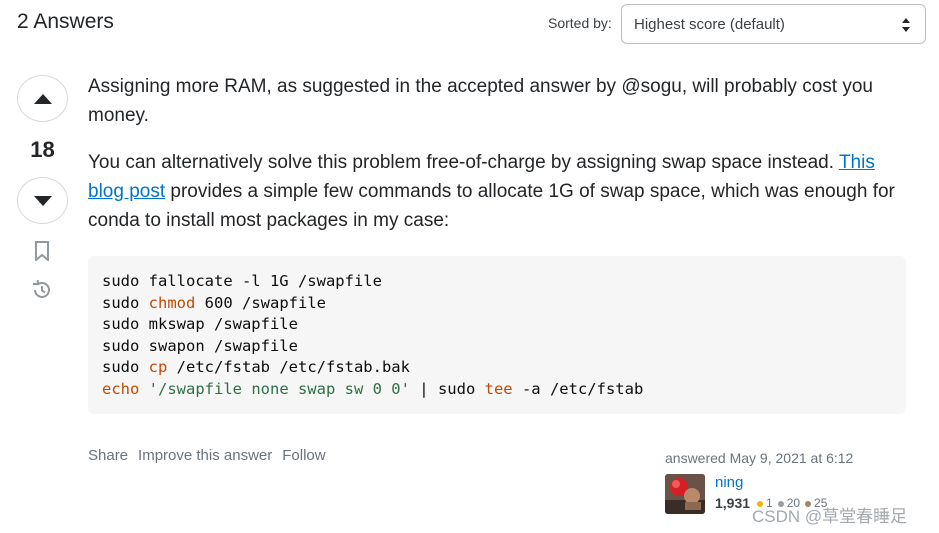  What do you see at coordinates (42, 149) in the screenshot?
I see `vote-count: 18` at bounding box center [42, 149].